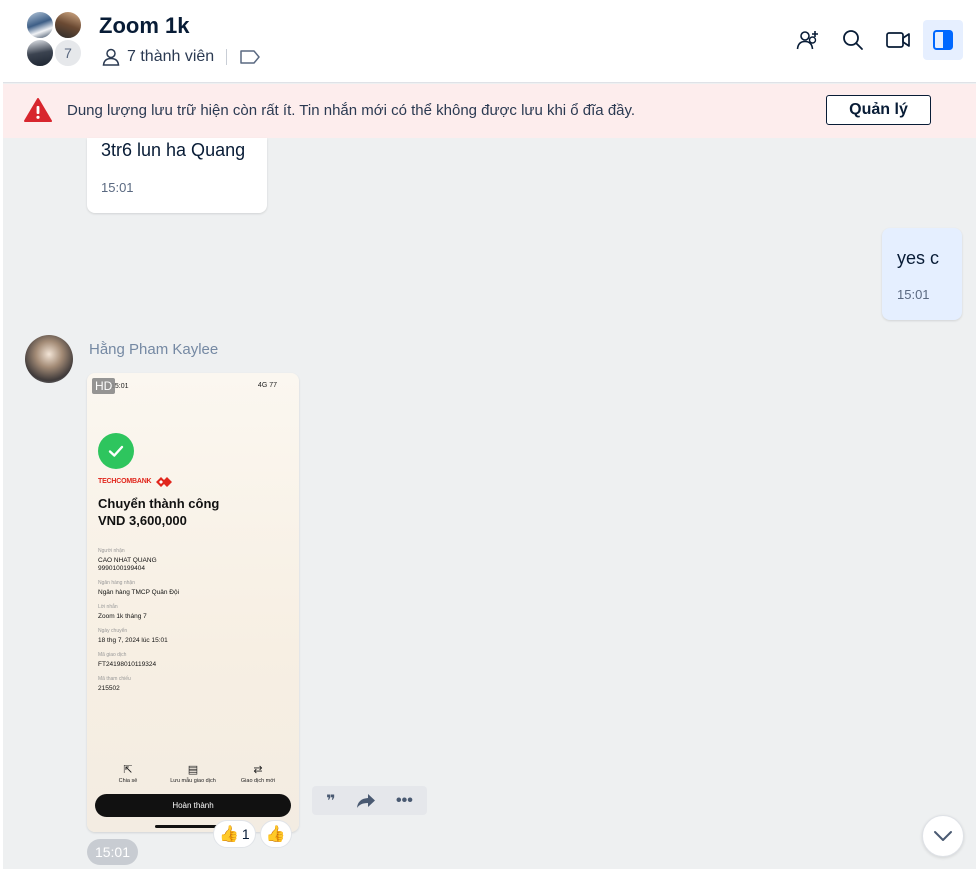 The image size is (976, 869). Describe the element at coordinates (114, 679) in the screenshot. I see `field-label: Mã tham chiếu` at that location.